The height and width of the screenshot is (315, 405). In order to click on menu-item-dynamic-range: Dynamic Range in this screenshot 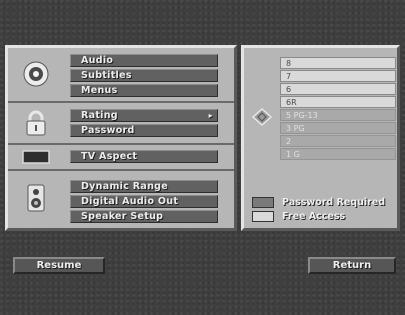, I will do `click(144, 186)`.